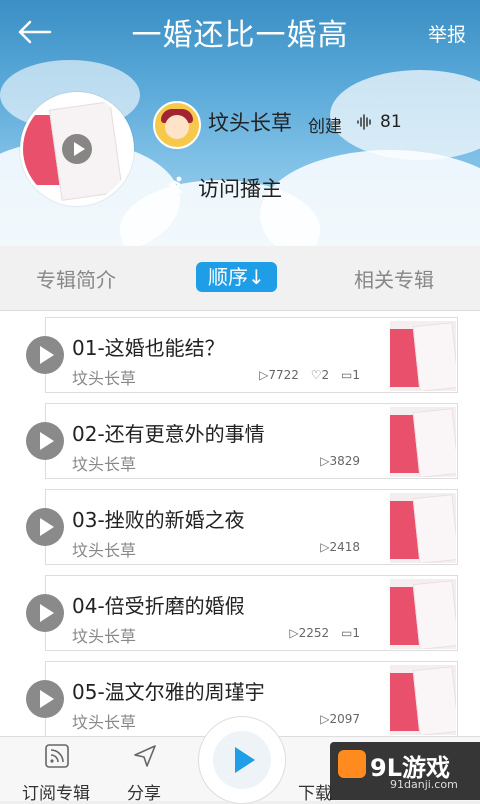  Describe the element at coordinates (145, 756) in the screenshot. I see `share-arrow-icon` at that location.